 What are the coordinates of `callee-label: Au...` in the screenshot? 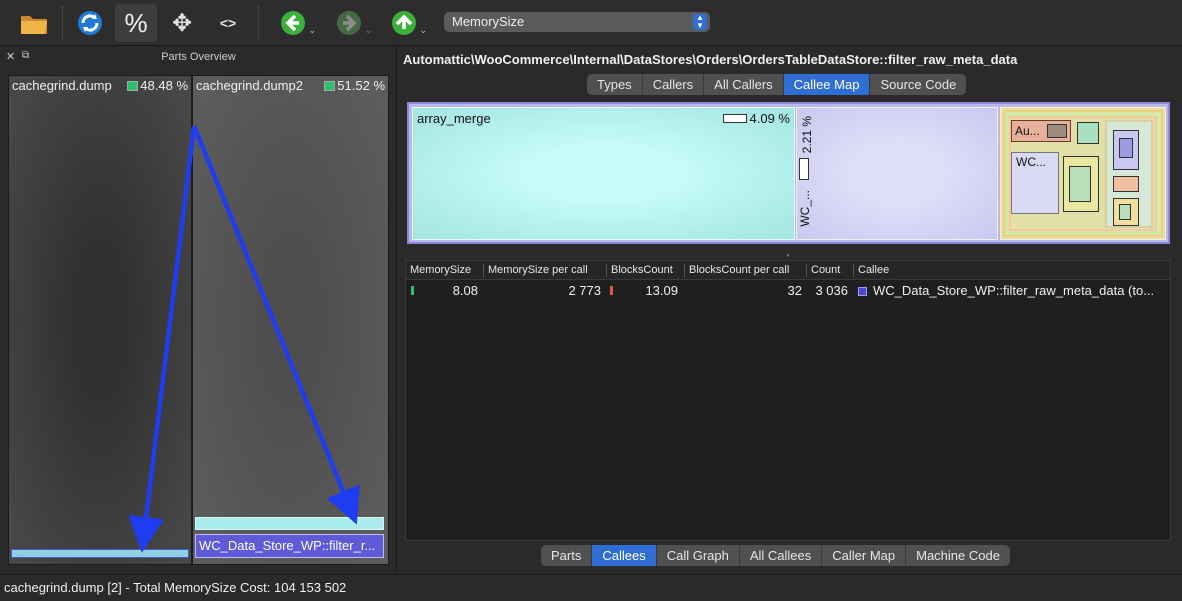 It's located at (1027, 131).